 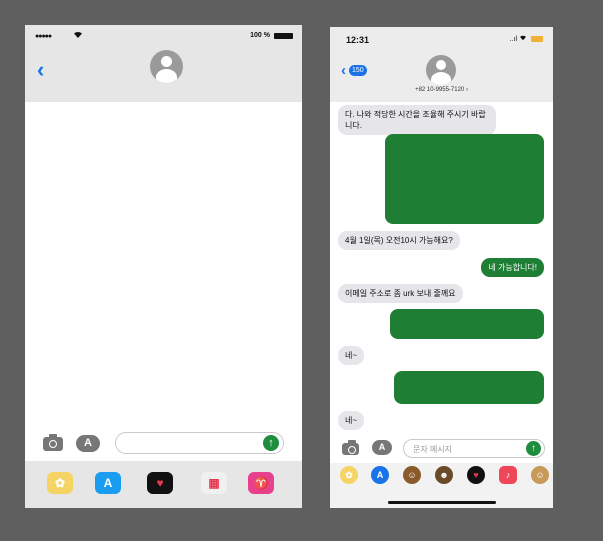 What do you see at coordinates (474, 448) in the screenshot?
I see `message-input: 문자 메시지 ↑` at bounding box center [474, 448].